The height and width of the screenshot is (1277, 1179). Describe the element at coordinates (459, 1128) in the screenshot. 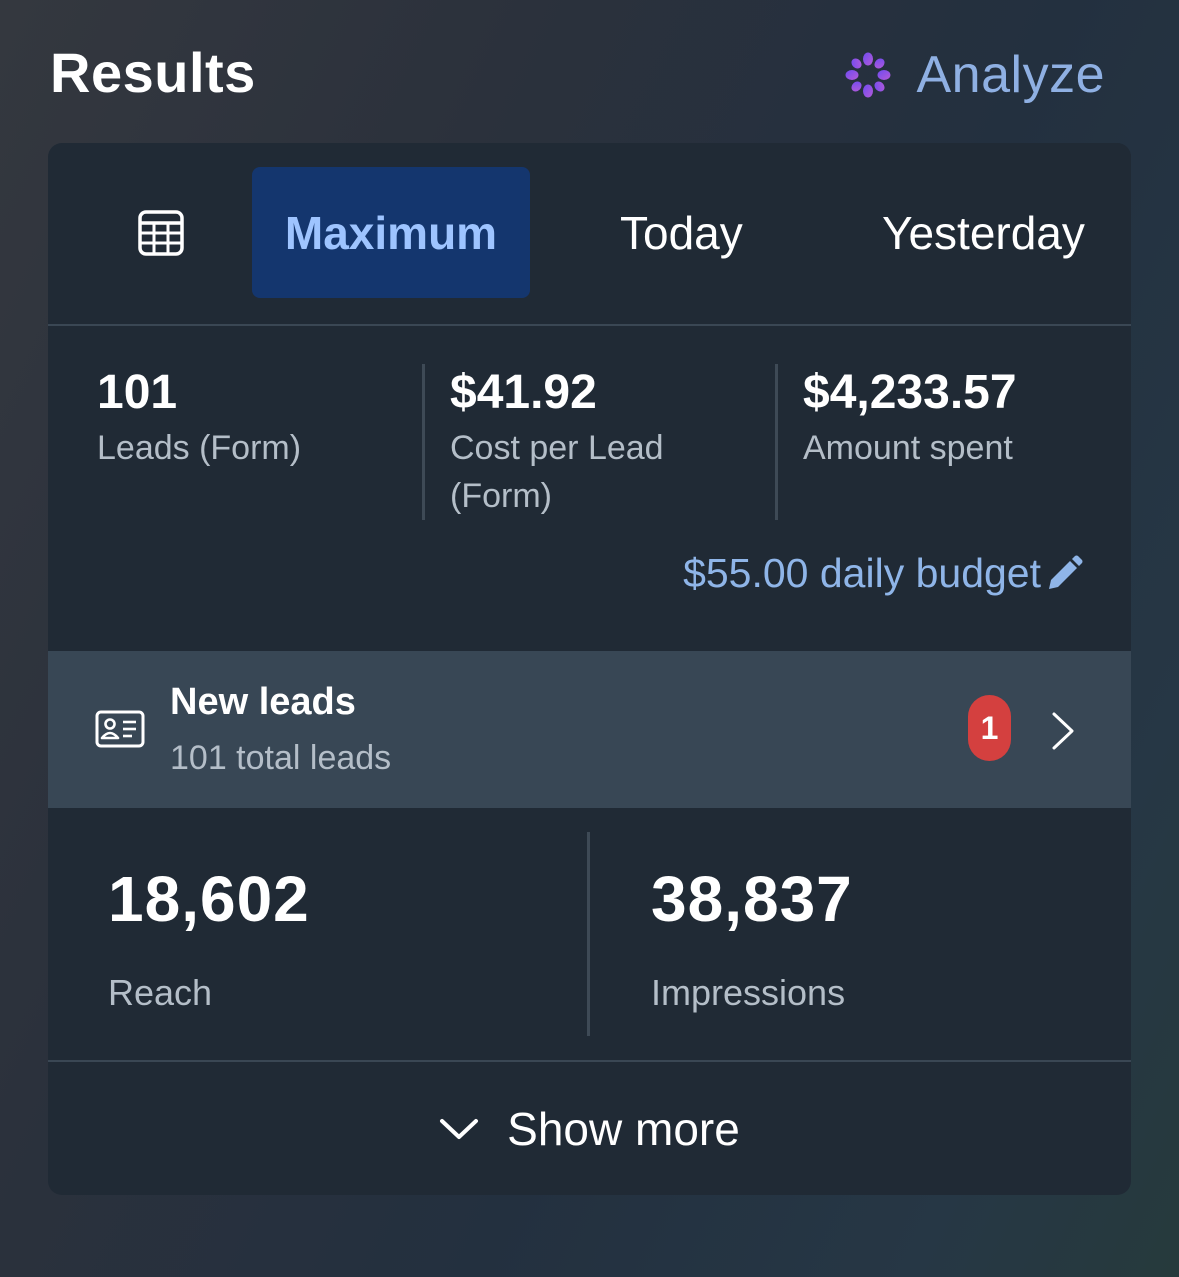

I see `chevron-down-icon` at that location.